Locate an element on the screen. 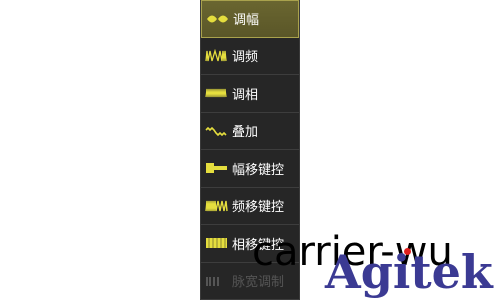 Image resolution: width=500 pixels, height=300 pixels. menu-item-sum: 叠加 is located at coordinates (250, 131).